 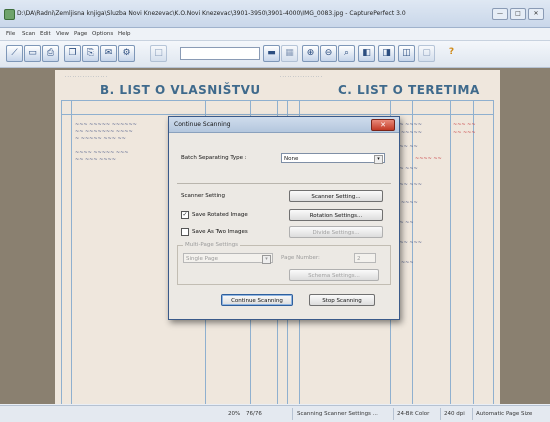 I want to click on copy-icon: ❐, so click(x=72, y=53).